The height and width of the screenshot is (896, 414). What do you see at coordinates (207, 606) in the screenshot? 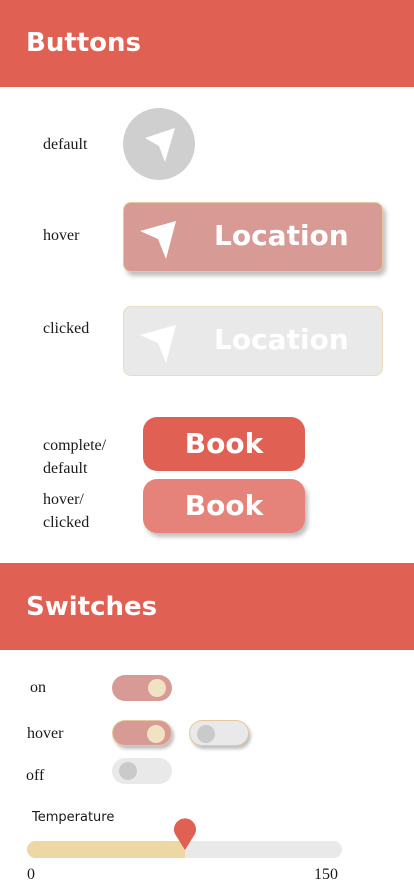
I see `switches-header: Switches` at bounding box center [207, 606].